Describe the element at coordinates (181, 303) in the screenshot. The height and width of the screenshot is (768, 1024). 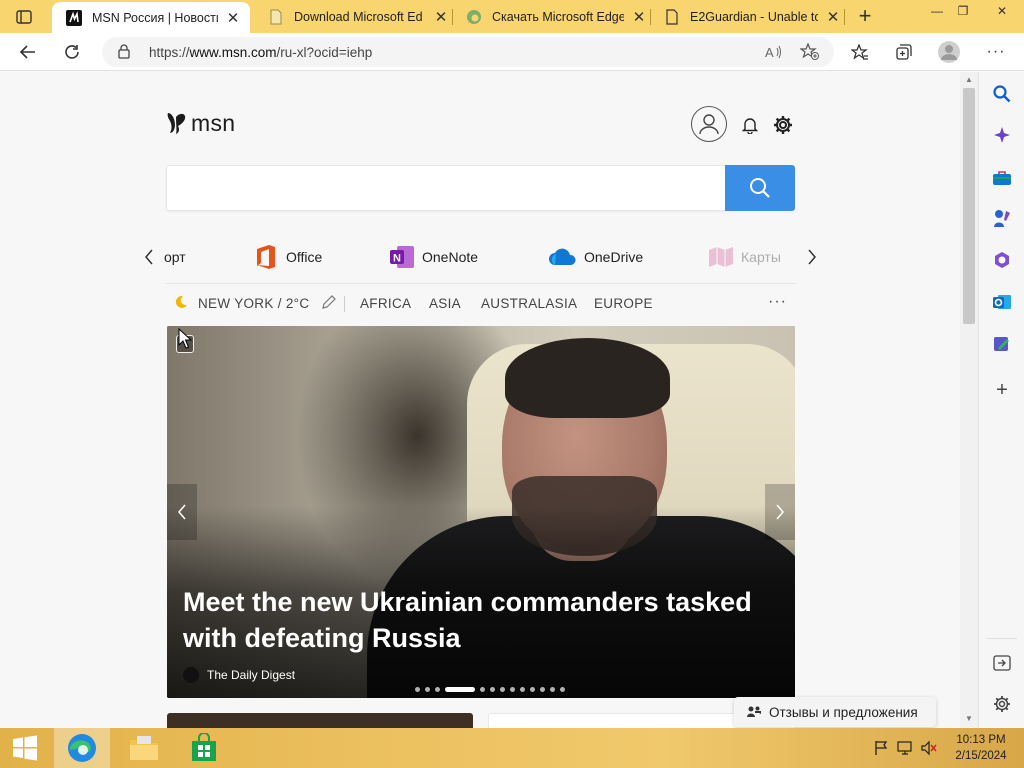
I see `moon-icon` at that location.